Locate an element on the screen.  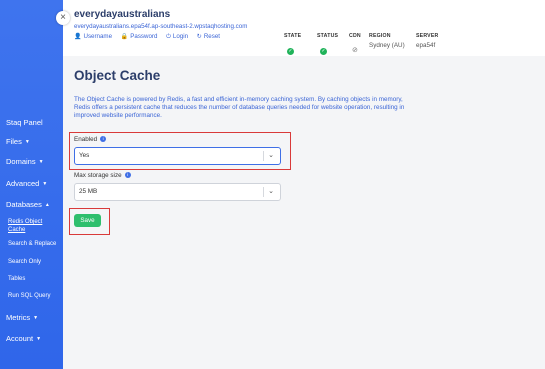
sidebar-subitem-tables: Tables is located at coordinates (16, 279).